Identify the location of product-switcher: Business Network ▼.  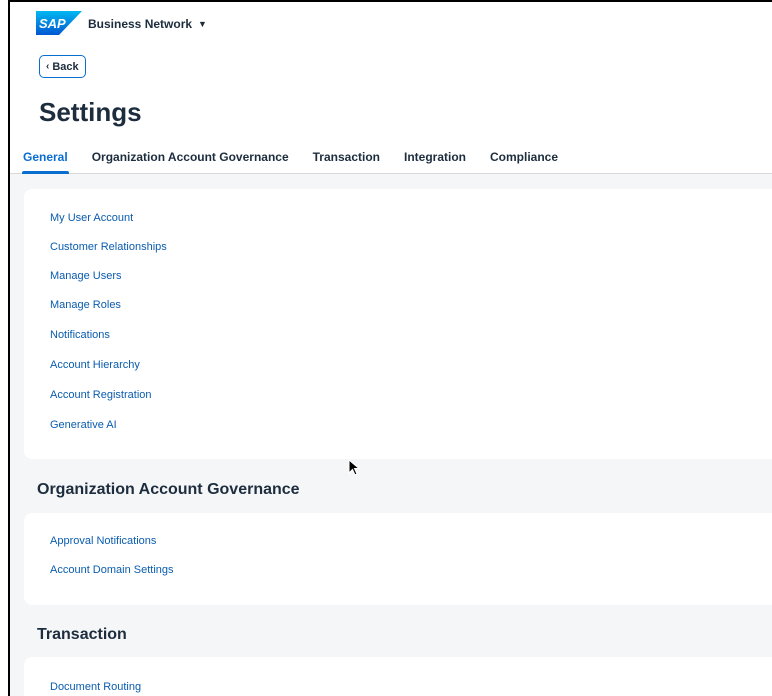
(147, 24).